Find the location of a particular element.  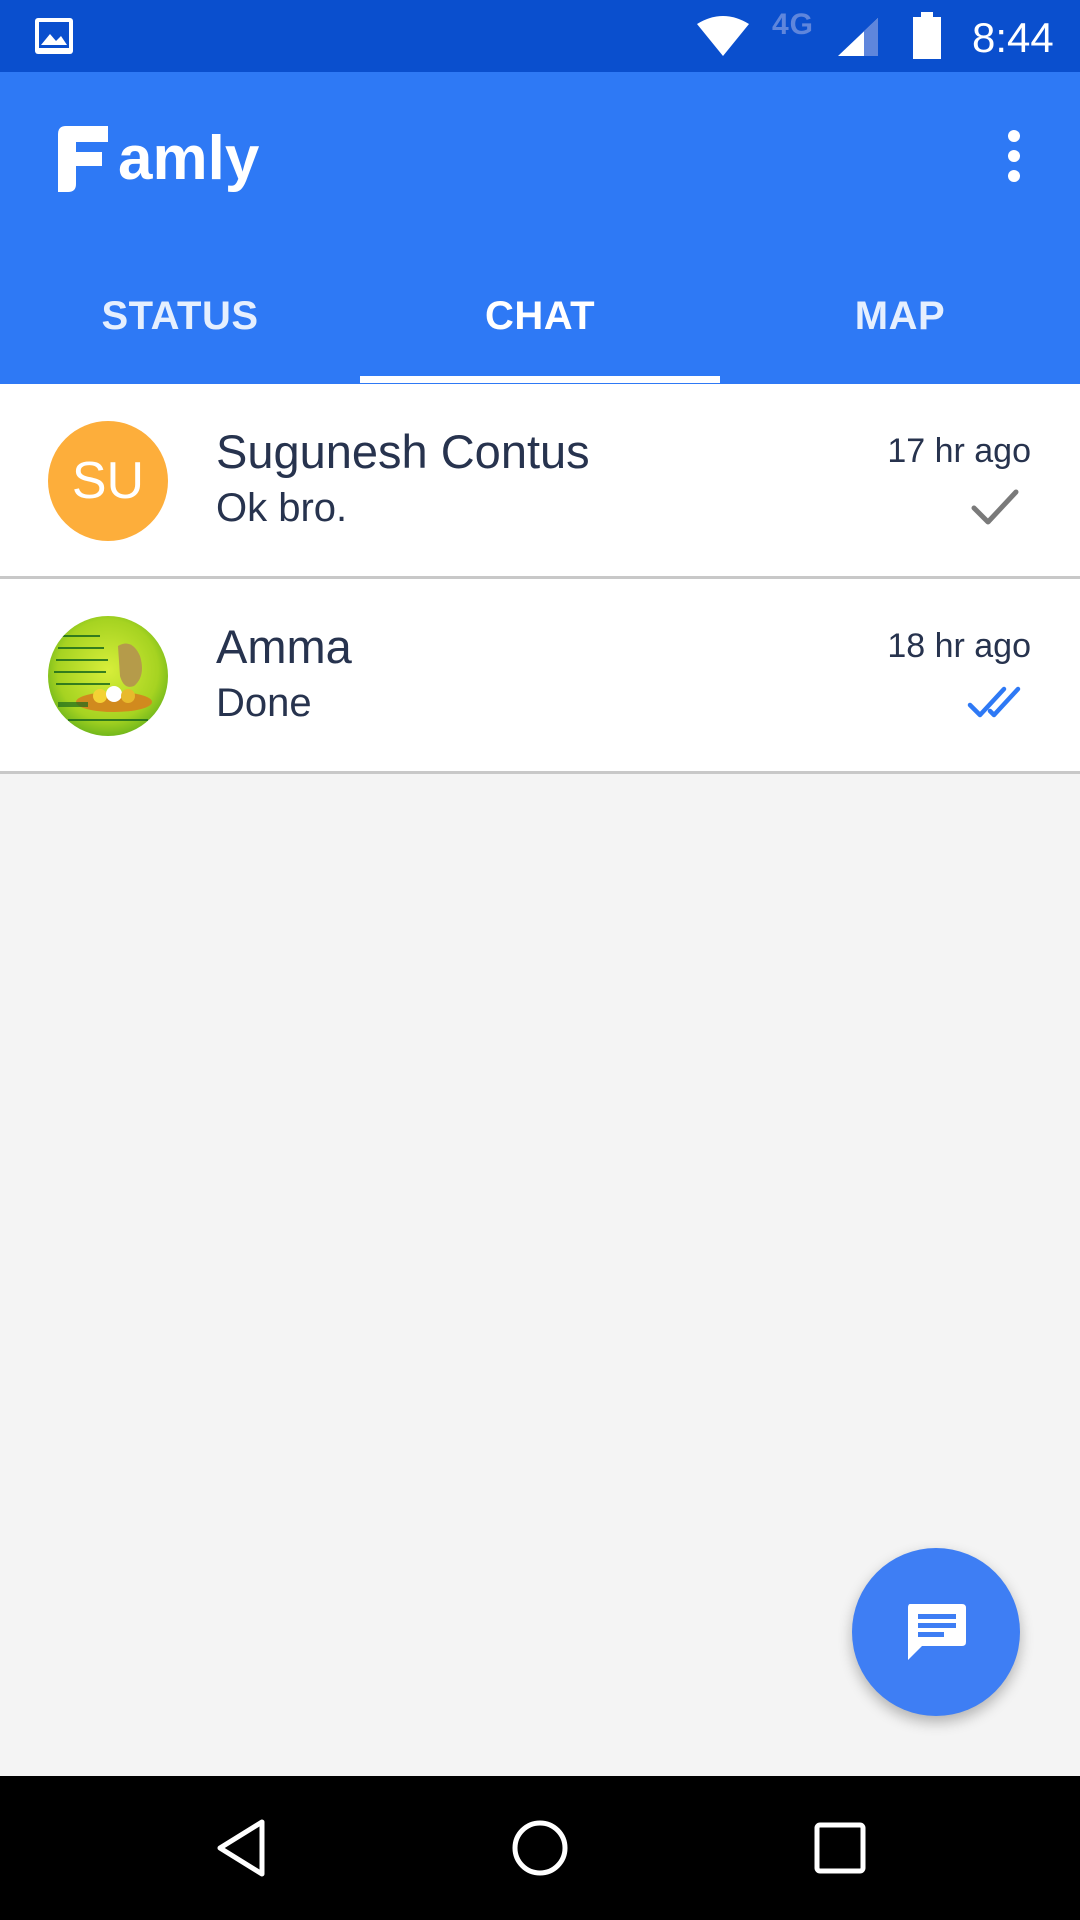

back-icon is located at coordinates (242, 1848).